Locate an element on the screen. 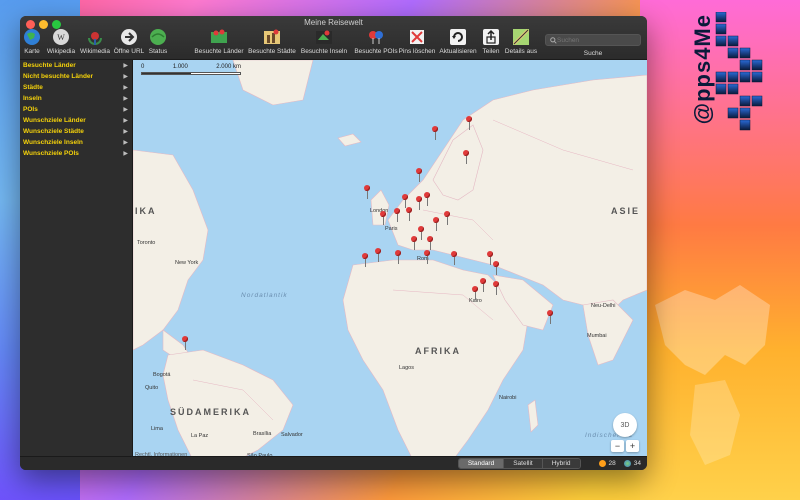 This screenshot has width=800, height=500. toolbar-besuchte-inseln-button: Besuchte Inseln is located at coordinates (324, 41).